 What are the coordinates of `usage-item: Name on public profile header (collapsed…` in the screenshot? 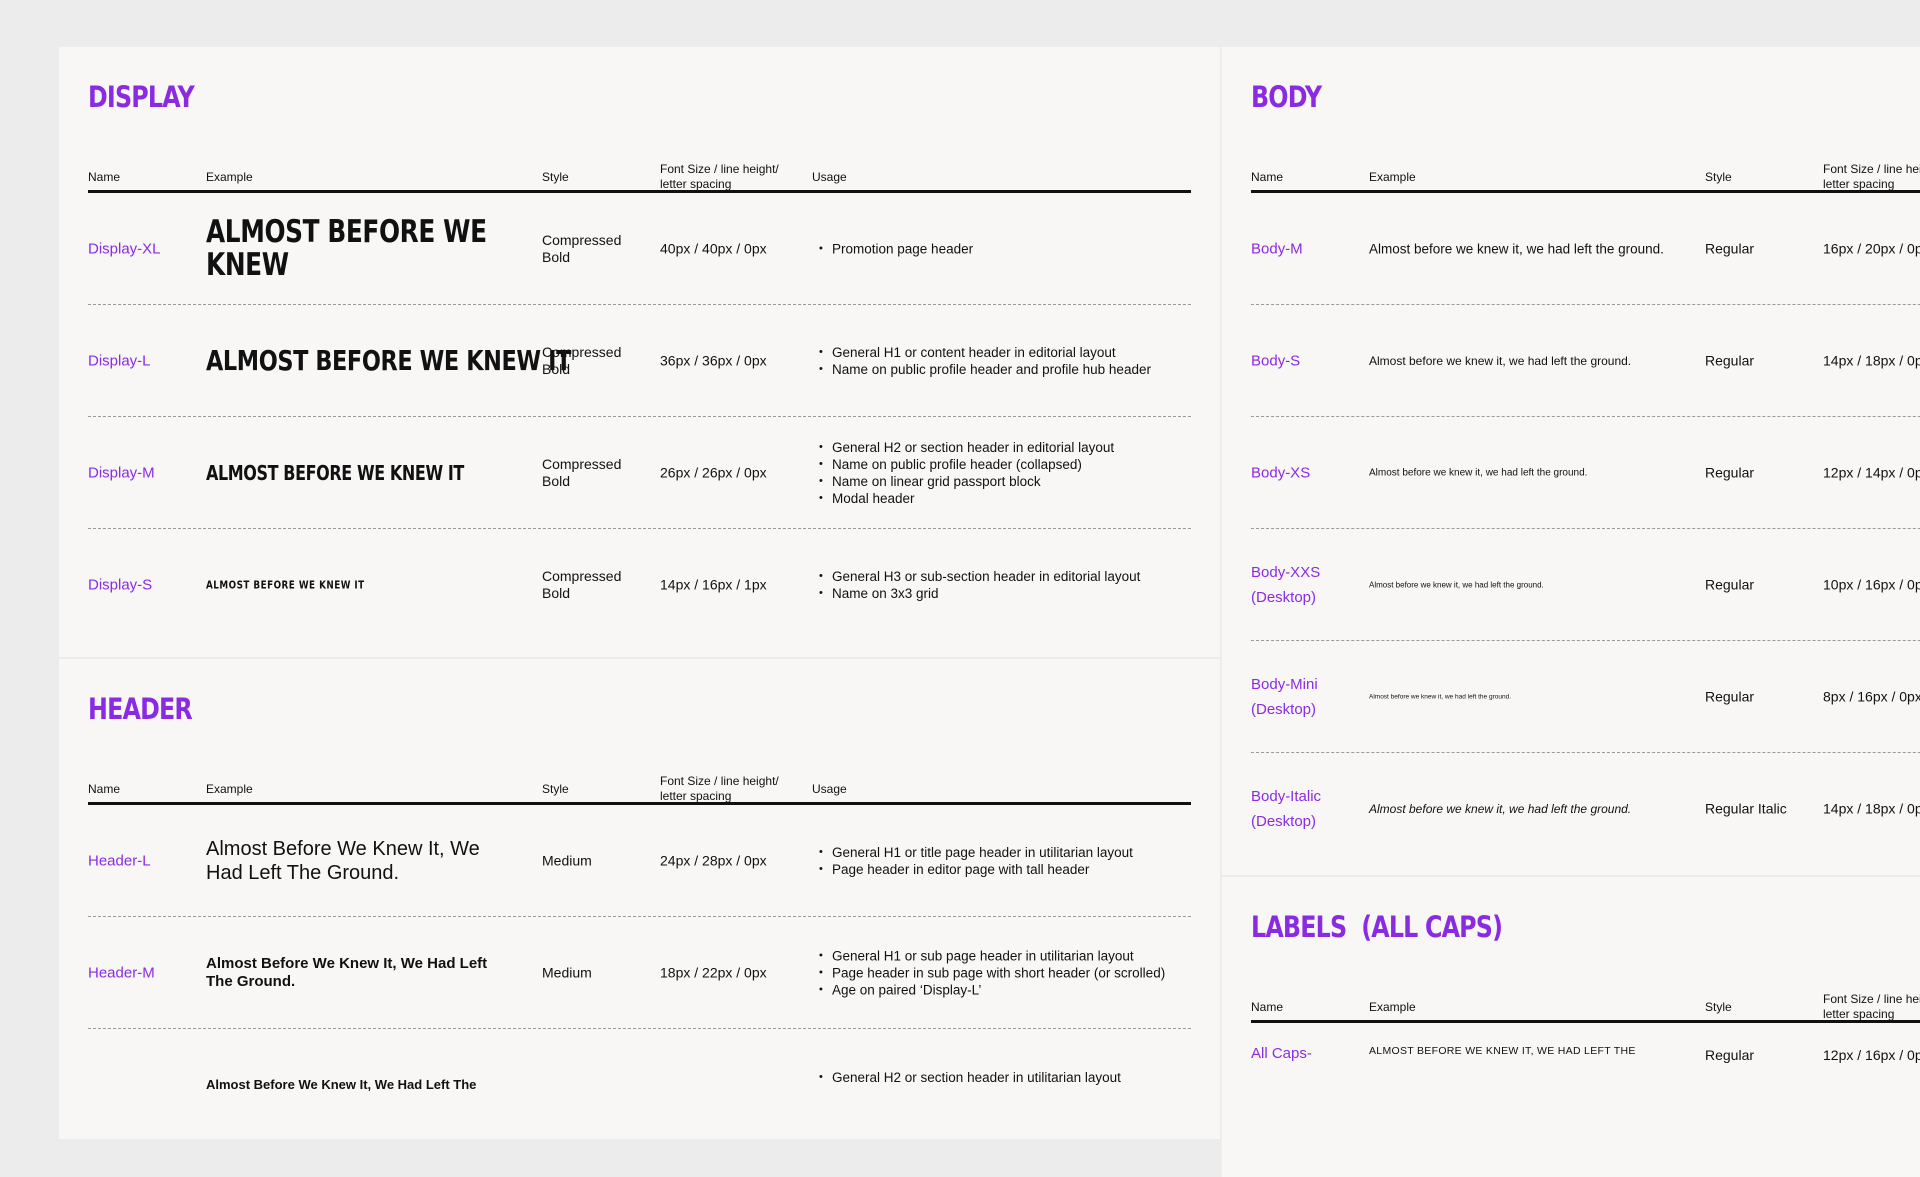 It's located at (1007, 464).